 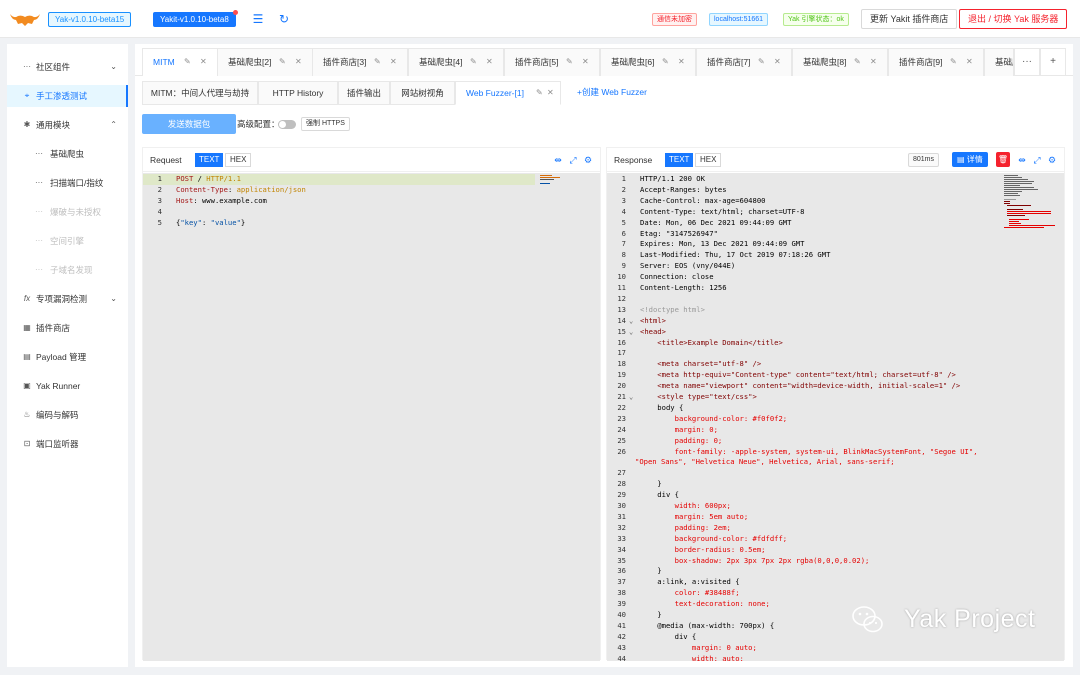 I want to click on tab-crawler-2: 基础爬虫[2] ✎ ✕, so click(x=265, y=62).